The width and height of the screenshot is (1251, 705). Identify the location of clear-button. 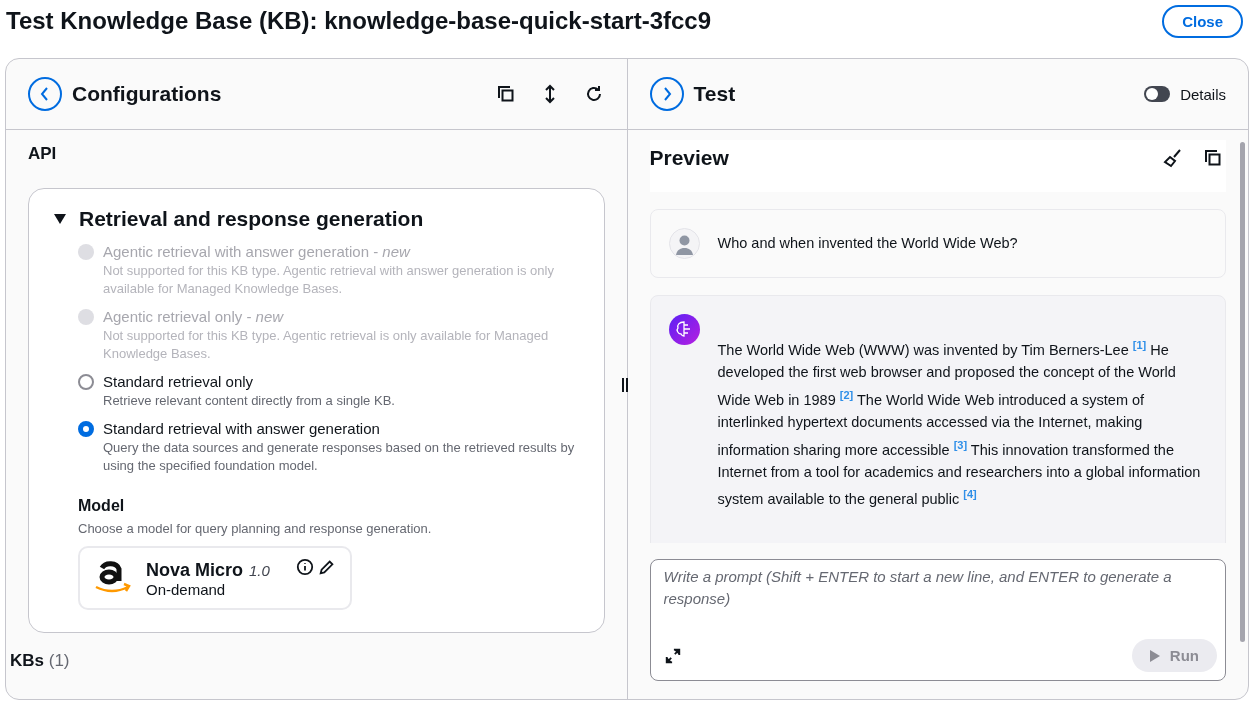
(1173, 158).